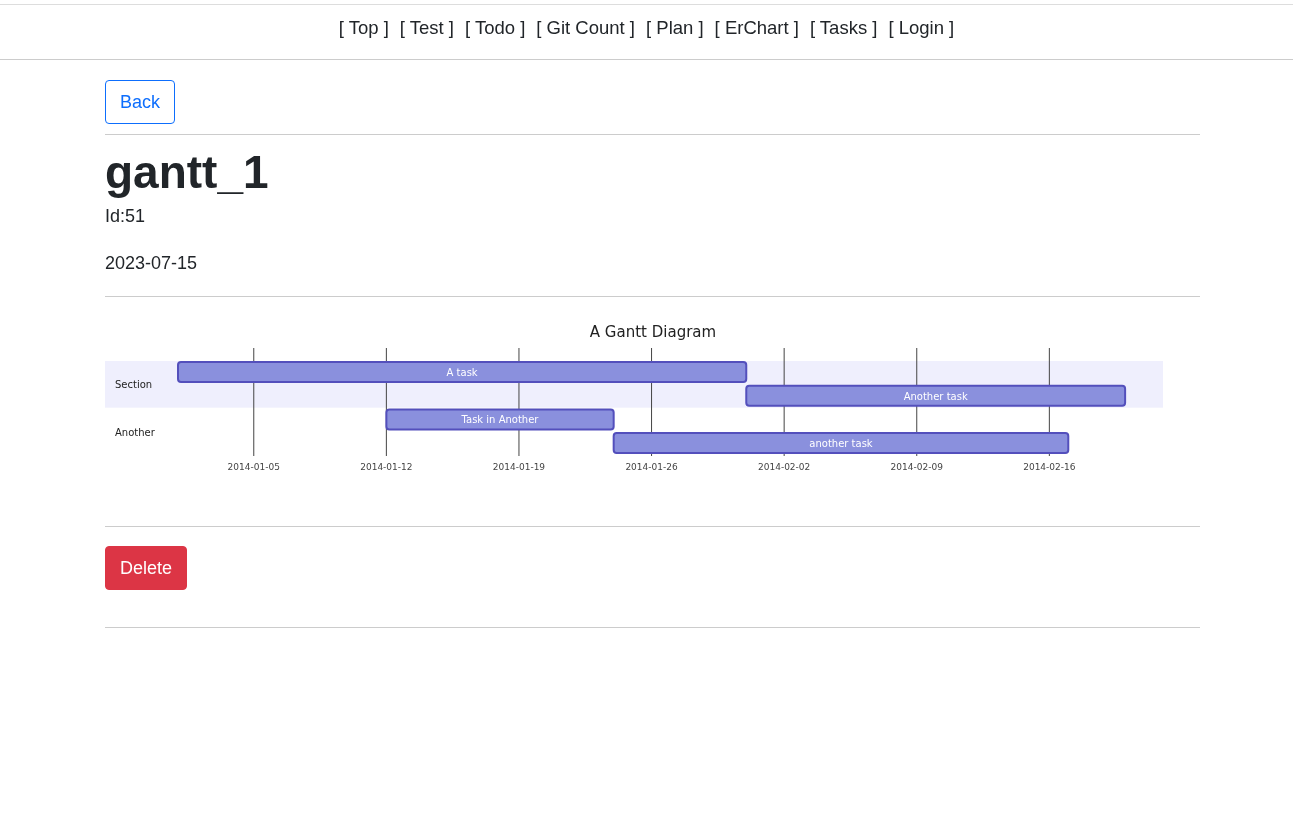 Image resolution: width=1293 pixels, height=819 pixels. I want to click on nav-link: [ Tasks ], so click(843, 28).